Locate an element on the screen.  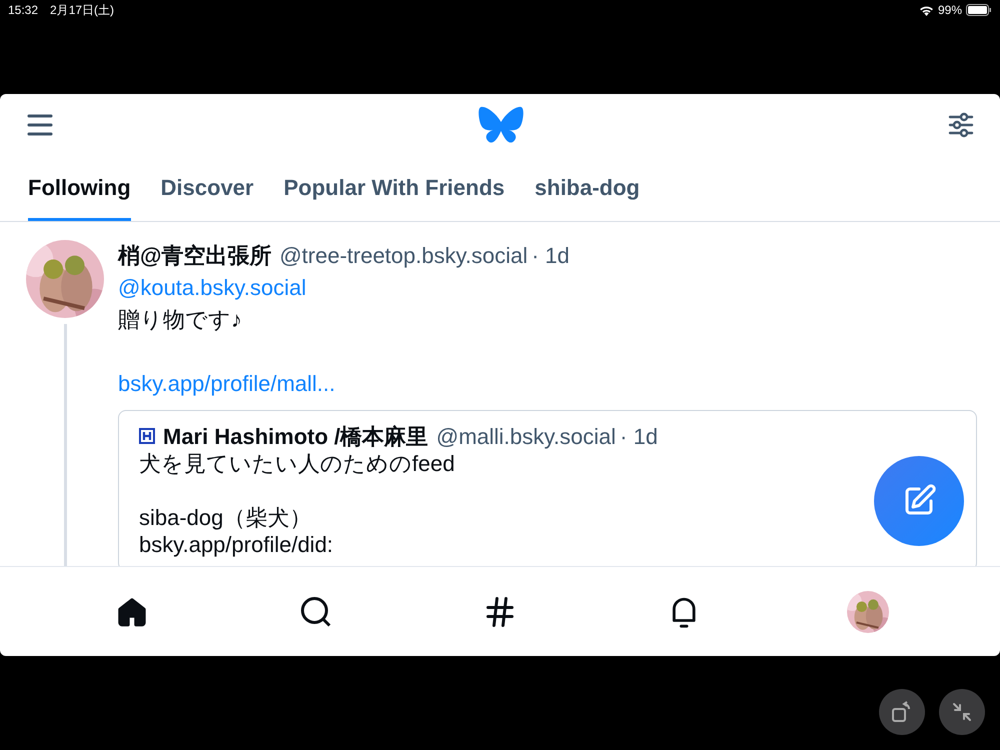
minimize-icon is located at coordinates (962, 712).